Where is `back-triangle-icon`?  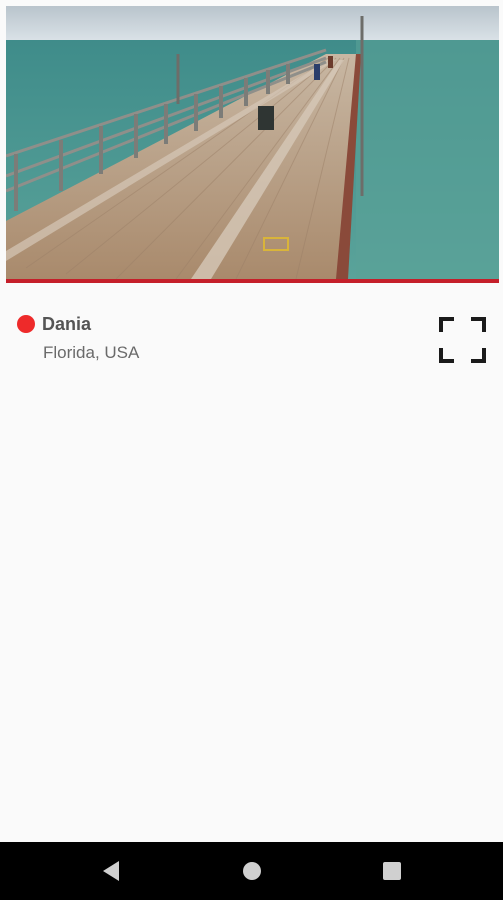
back-triangle-icon is located at coordinates (111, 871).